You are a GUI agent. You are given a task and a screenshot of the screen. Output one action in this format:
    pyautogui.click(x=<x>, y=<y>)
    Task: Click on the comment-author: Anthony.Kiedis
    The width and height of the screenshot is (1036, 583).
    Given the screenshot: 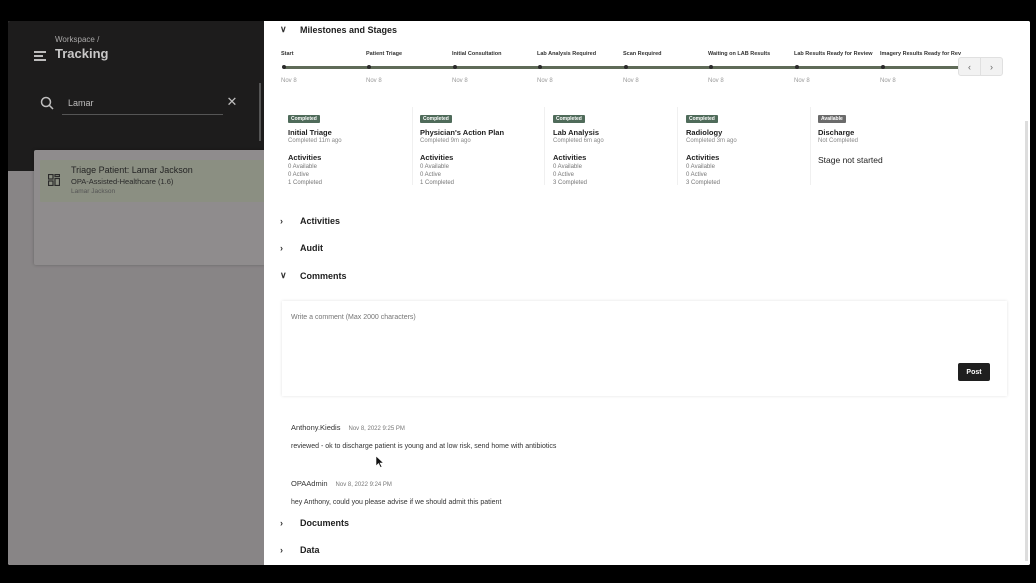 What is the action you would take?
    pyautogui.click(x=316, y=427)
    